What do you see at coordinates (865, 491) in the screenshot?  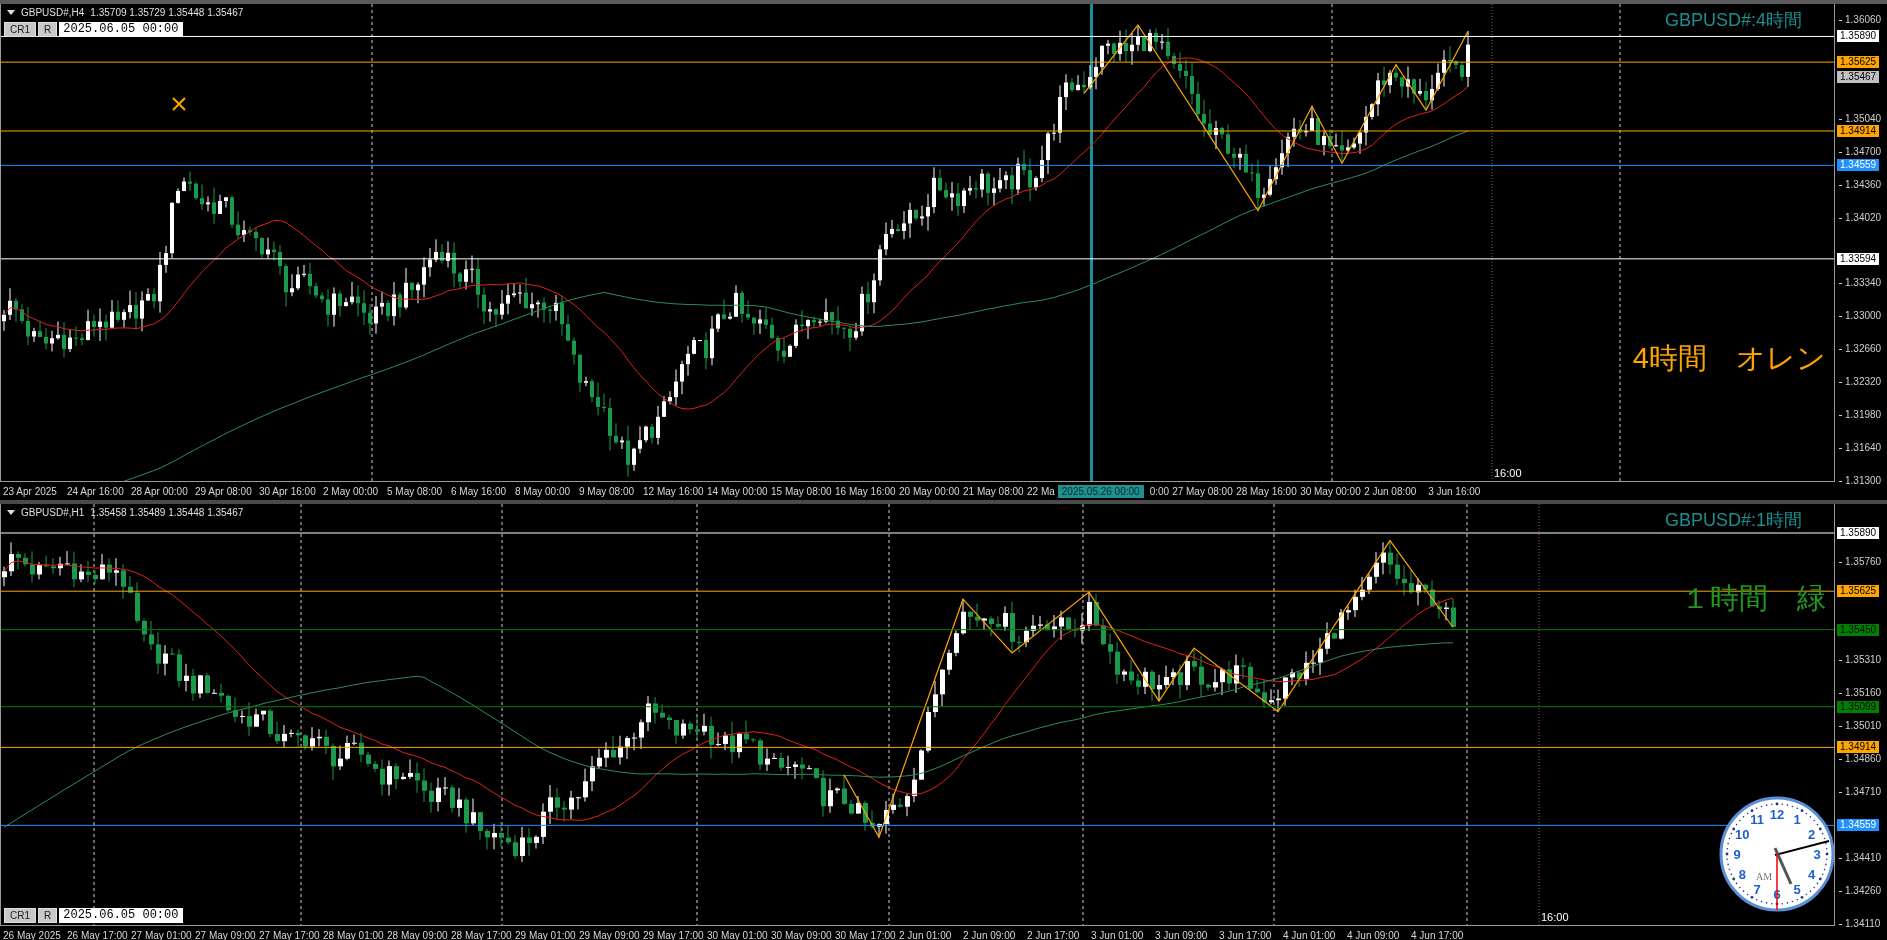 I see `time-label: 16 May 16:00` at bounding box center [865, 491].